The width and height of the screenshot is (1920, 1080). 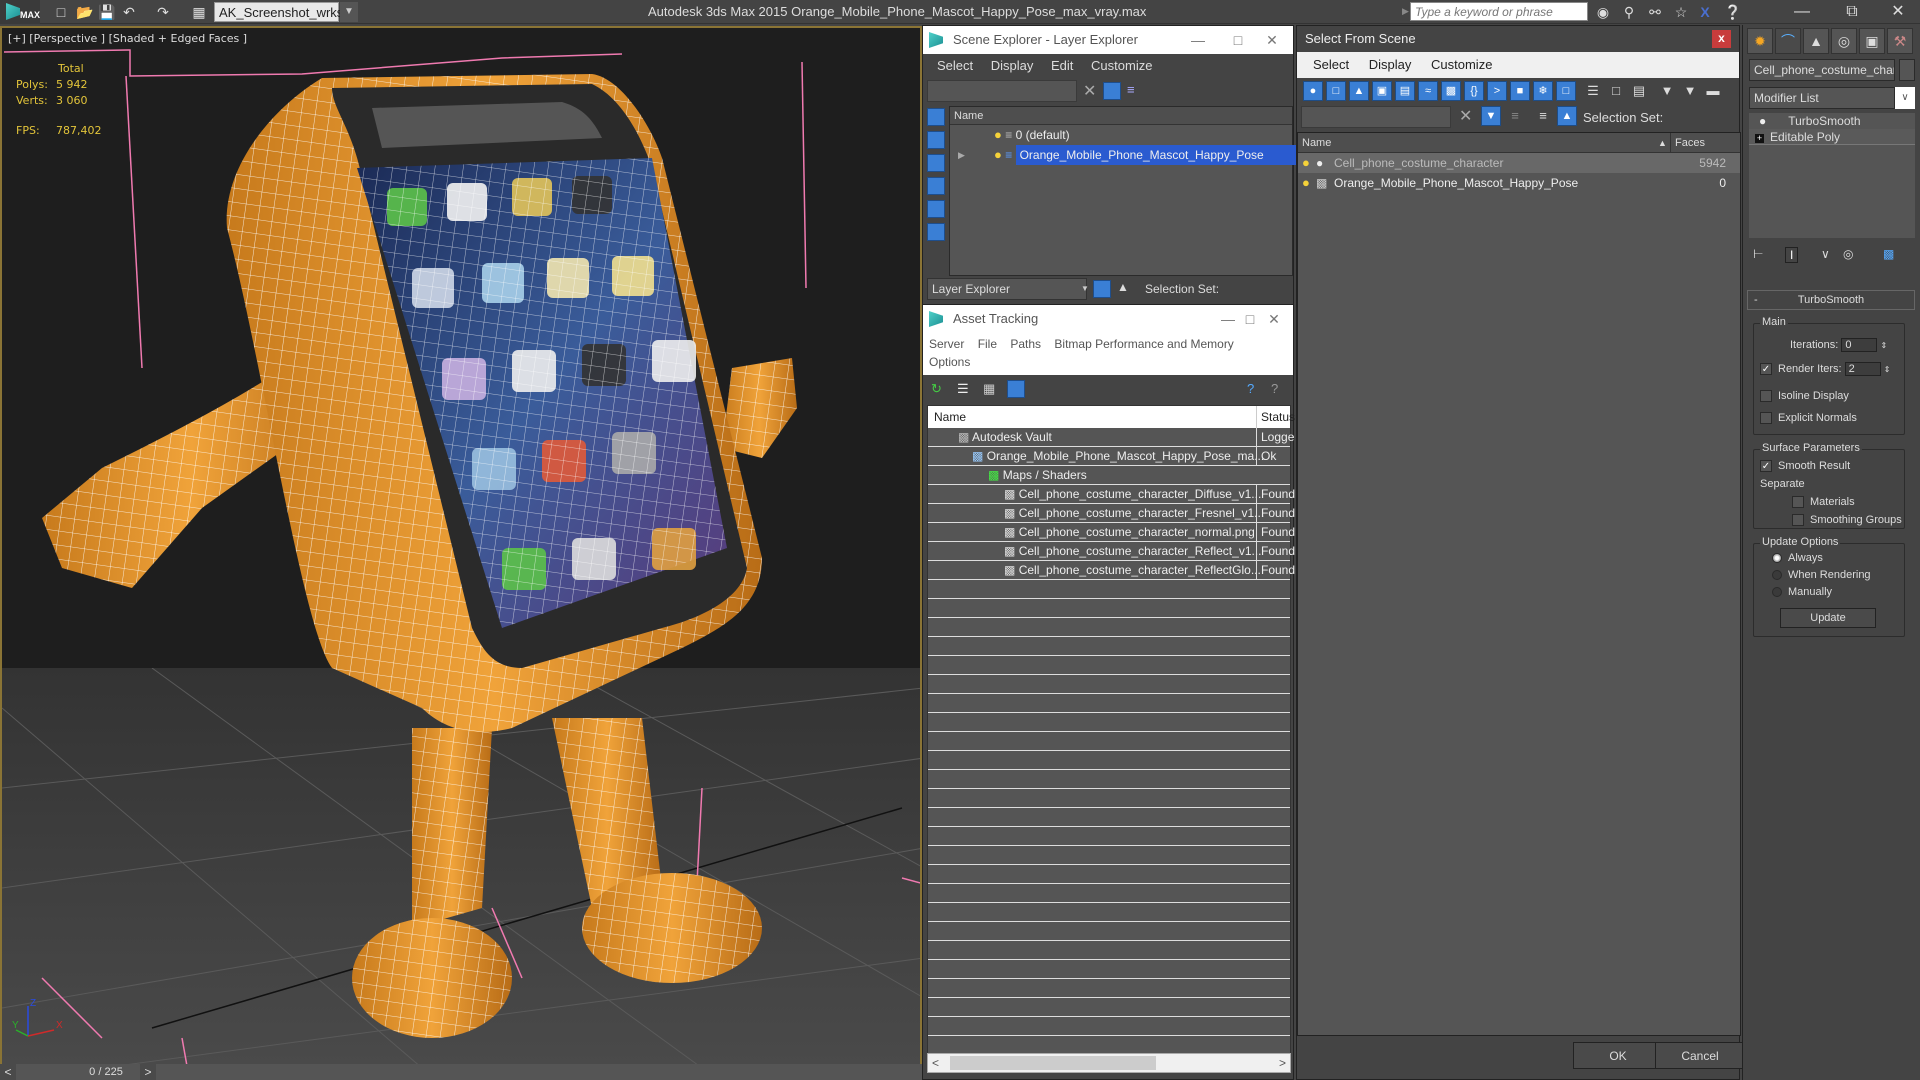 I want to click on columns-icon: ▬, so click(x=1713, y=91).